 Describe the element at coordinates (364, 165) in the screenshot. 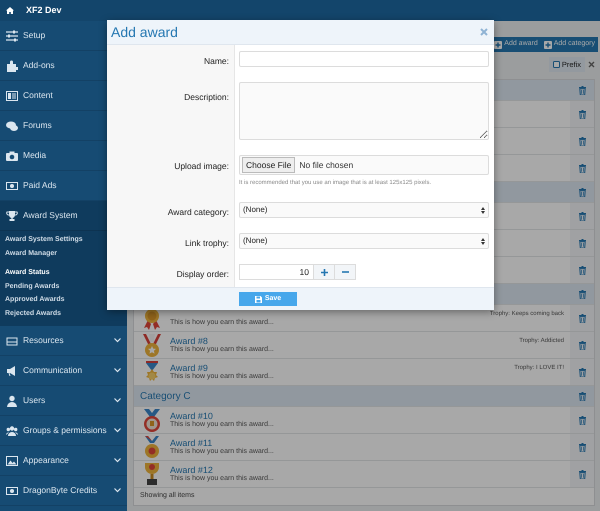

I see `file-input: Choose File No file chosen` at that location.